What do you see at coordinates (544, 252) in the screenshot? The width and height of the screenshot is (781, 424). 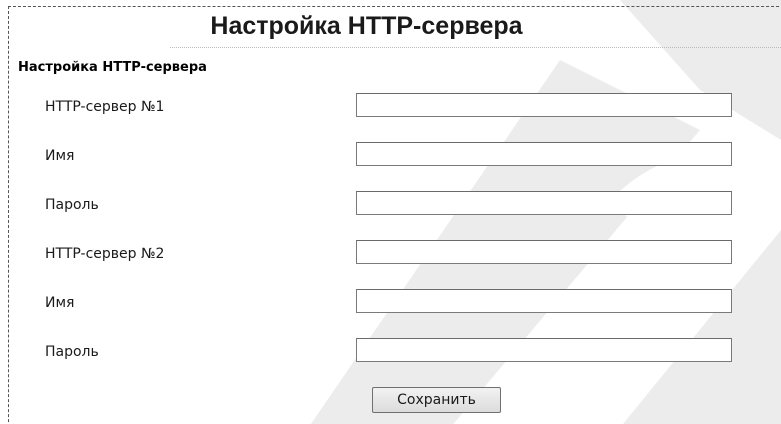 I see `http-server-2-input` at bounding box center [544, 252].